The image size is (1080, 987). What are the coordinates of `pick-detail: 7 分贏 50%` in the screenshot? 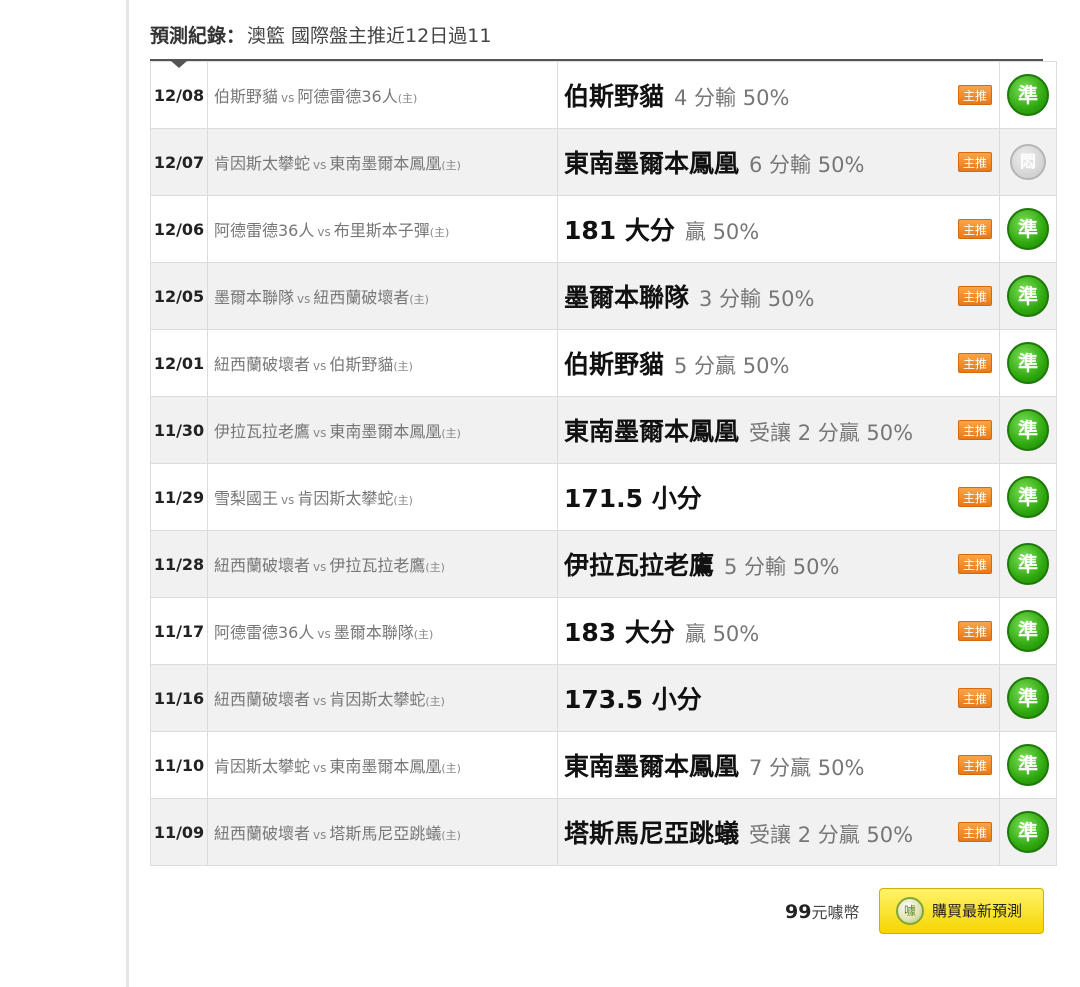 It's located at (807, 768).